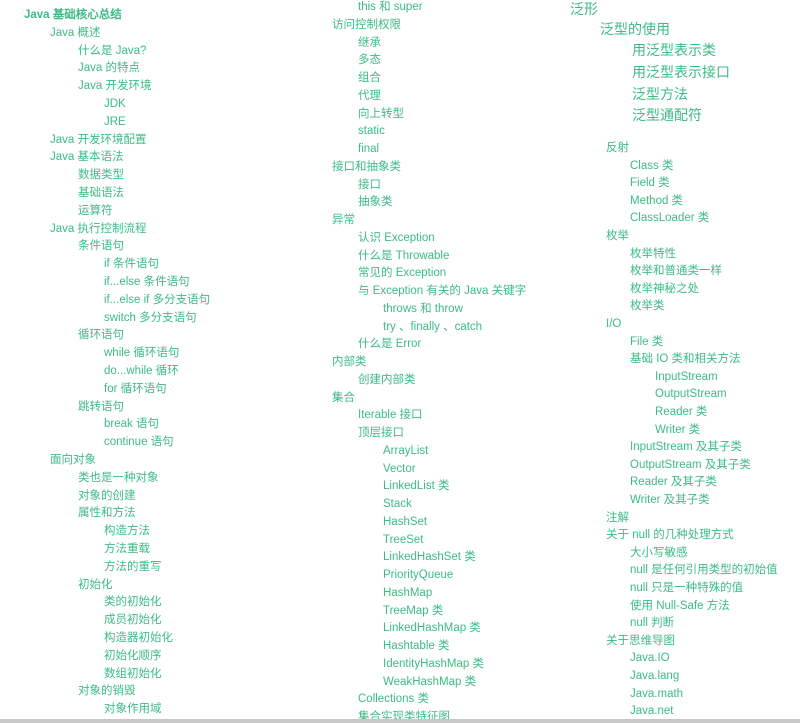 The width and height of the screenshot is (800, 724). Describe the element at coordinates (670, 500) in the screenshot. I see `toc-item: Writer 及其子类` at that location.